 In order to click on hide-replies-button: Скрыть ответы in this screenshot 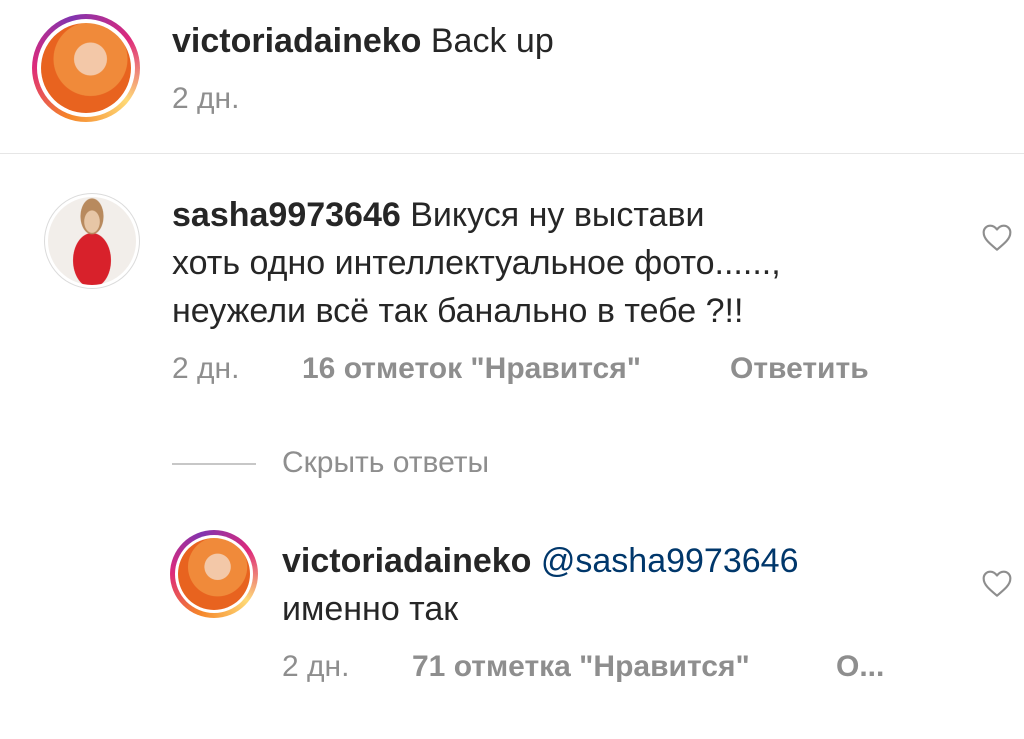, I will do `click(385, 463)`.